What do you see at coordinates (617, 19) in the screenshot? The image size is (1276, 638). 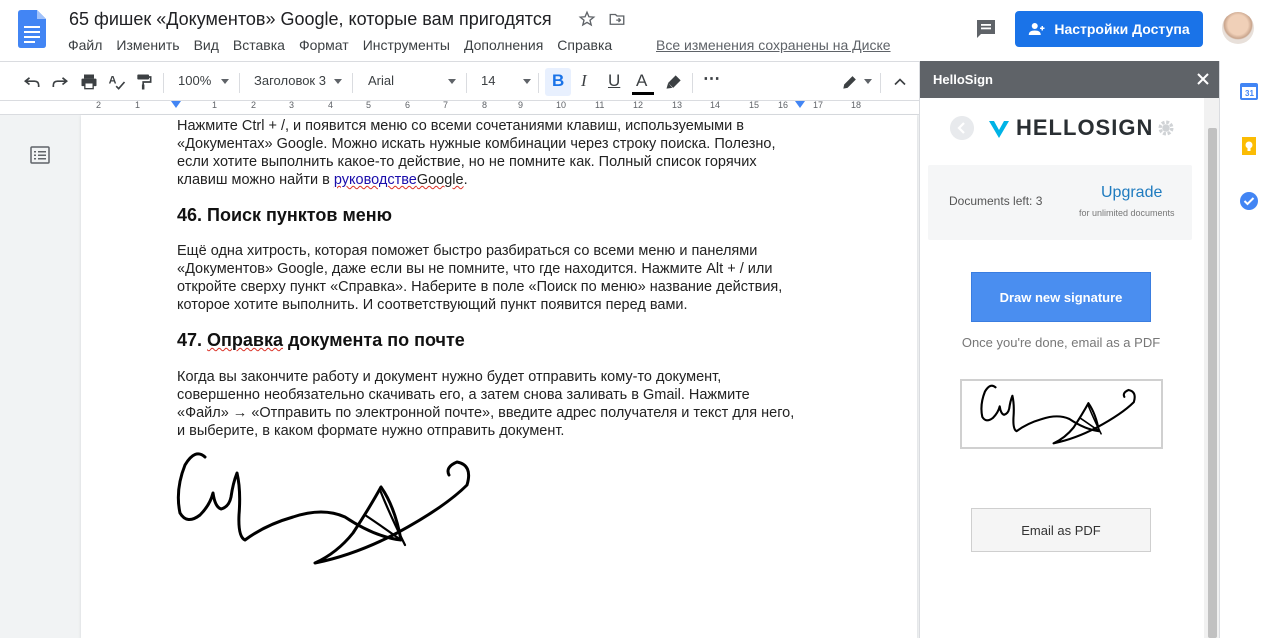 I see `move-folder-icon` at bounding box center [617, 19].